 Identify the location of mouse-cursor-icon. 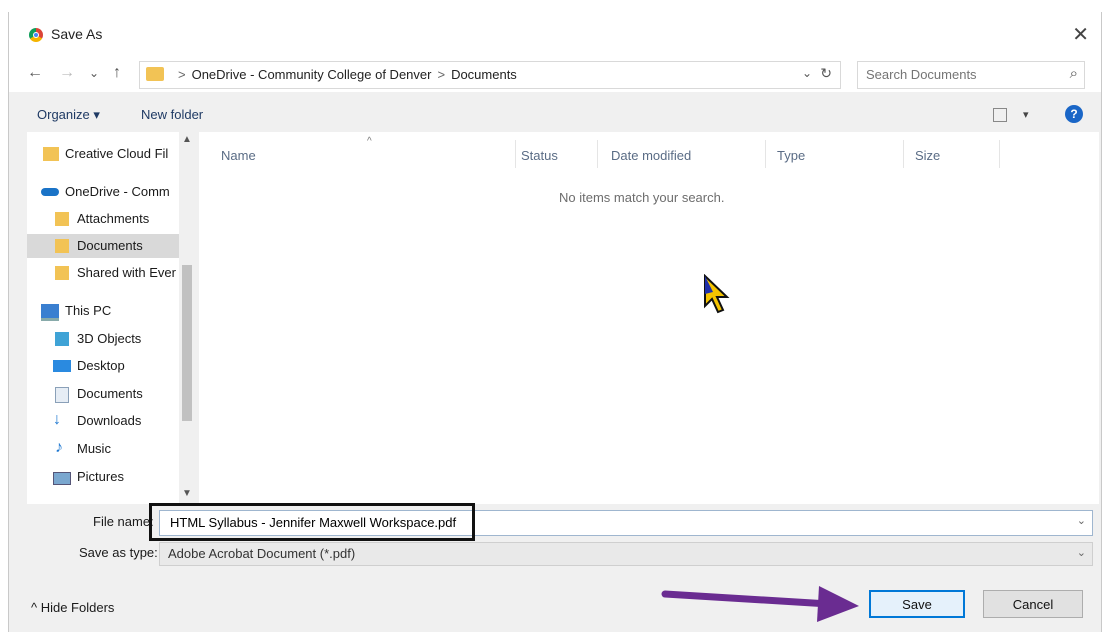
(717, 294).